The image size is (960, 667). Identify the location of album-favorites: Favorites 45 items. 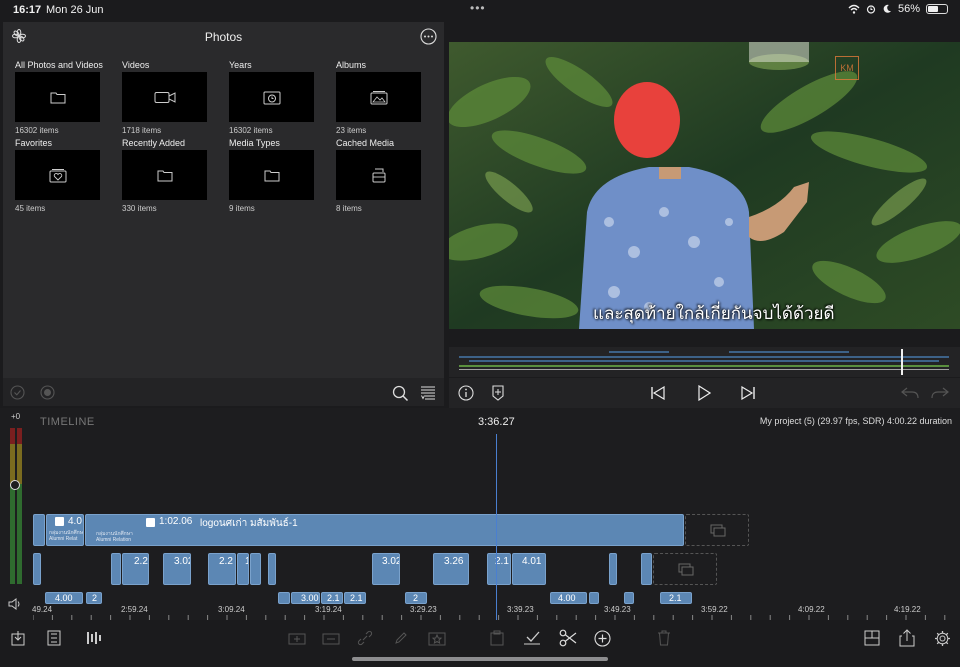
(65, 175).